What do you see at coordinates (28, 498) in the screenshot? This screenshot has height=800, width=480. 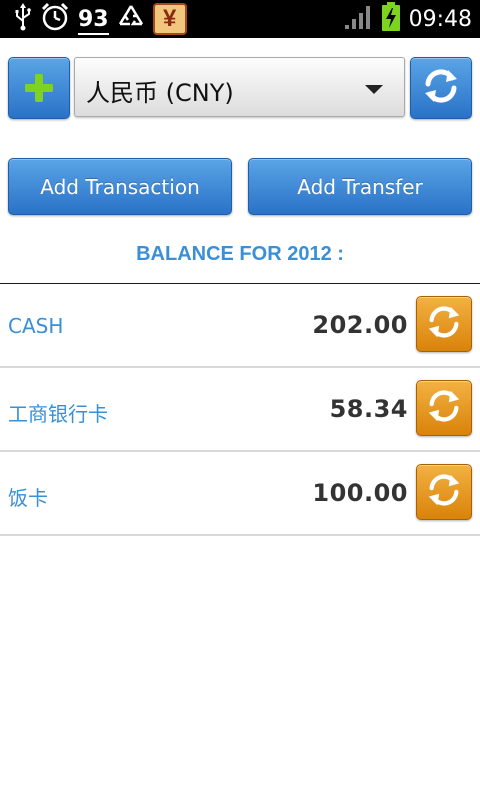 I see `account-name: 饭卡` at bounding box center [28, 498].